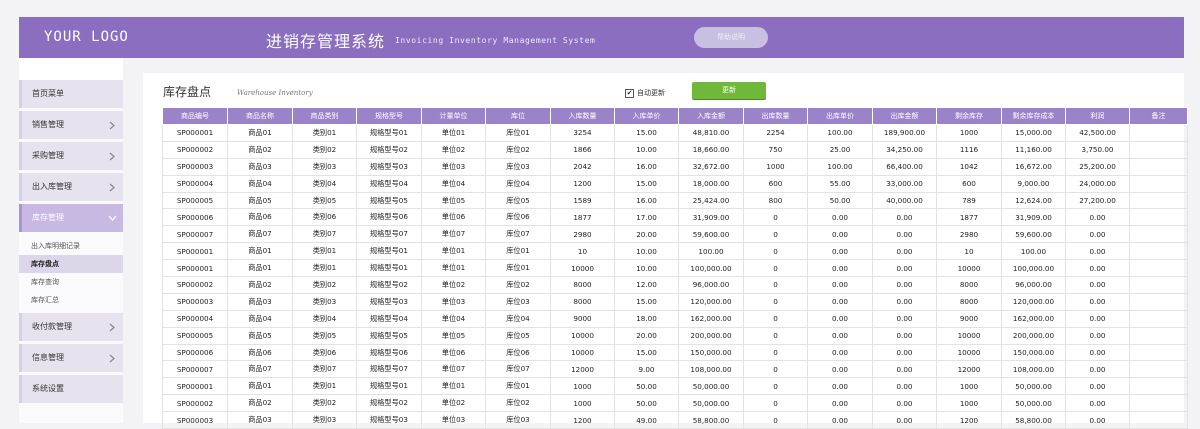 The height and width of the screenshot is (429, 1200). Describe the element at coordinates (582, 318) in the screenshot. I see `table-cell: 9000` at that location.